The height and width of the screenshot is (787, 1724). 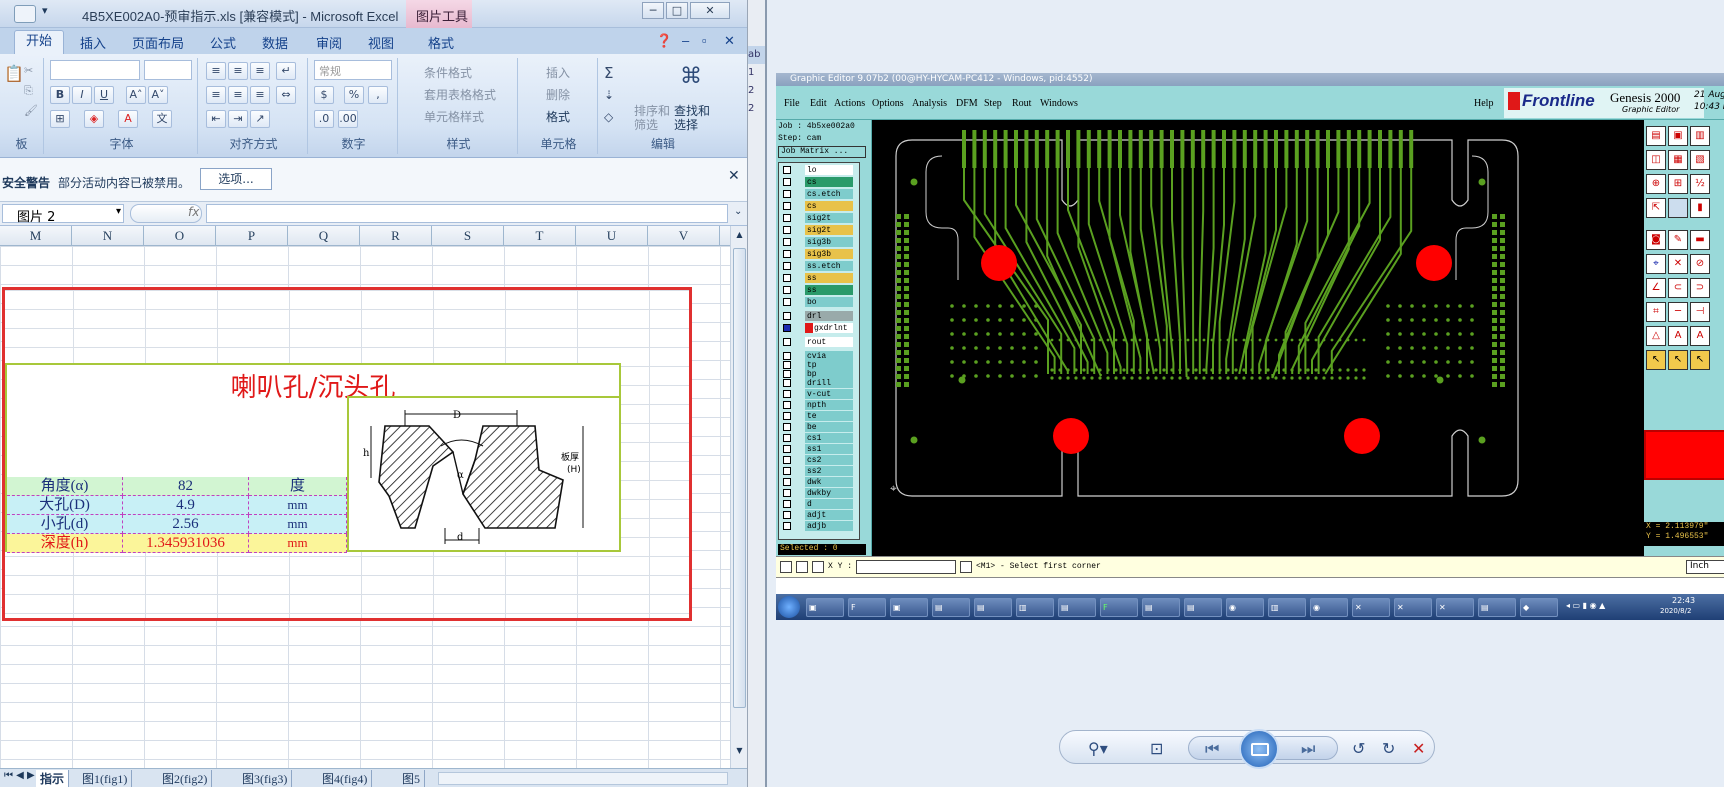 I want to click on slideshow-button, so click(x=1259, y=749).